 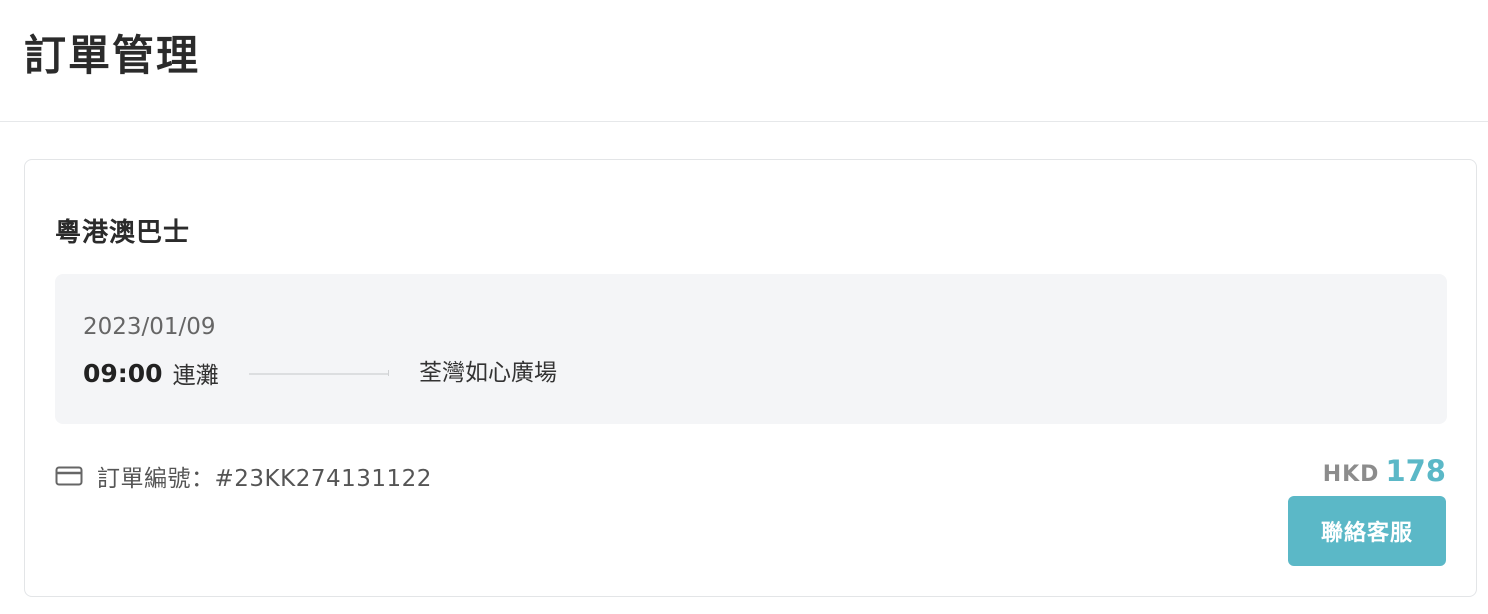 What do you see at coordinates (123, 373) in the screenshot?
I see `departure-time: 09:00` at bounding box center [123, 373].